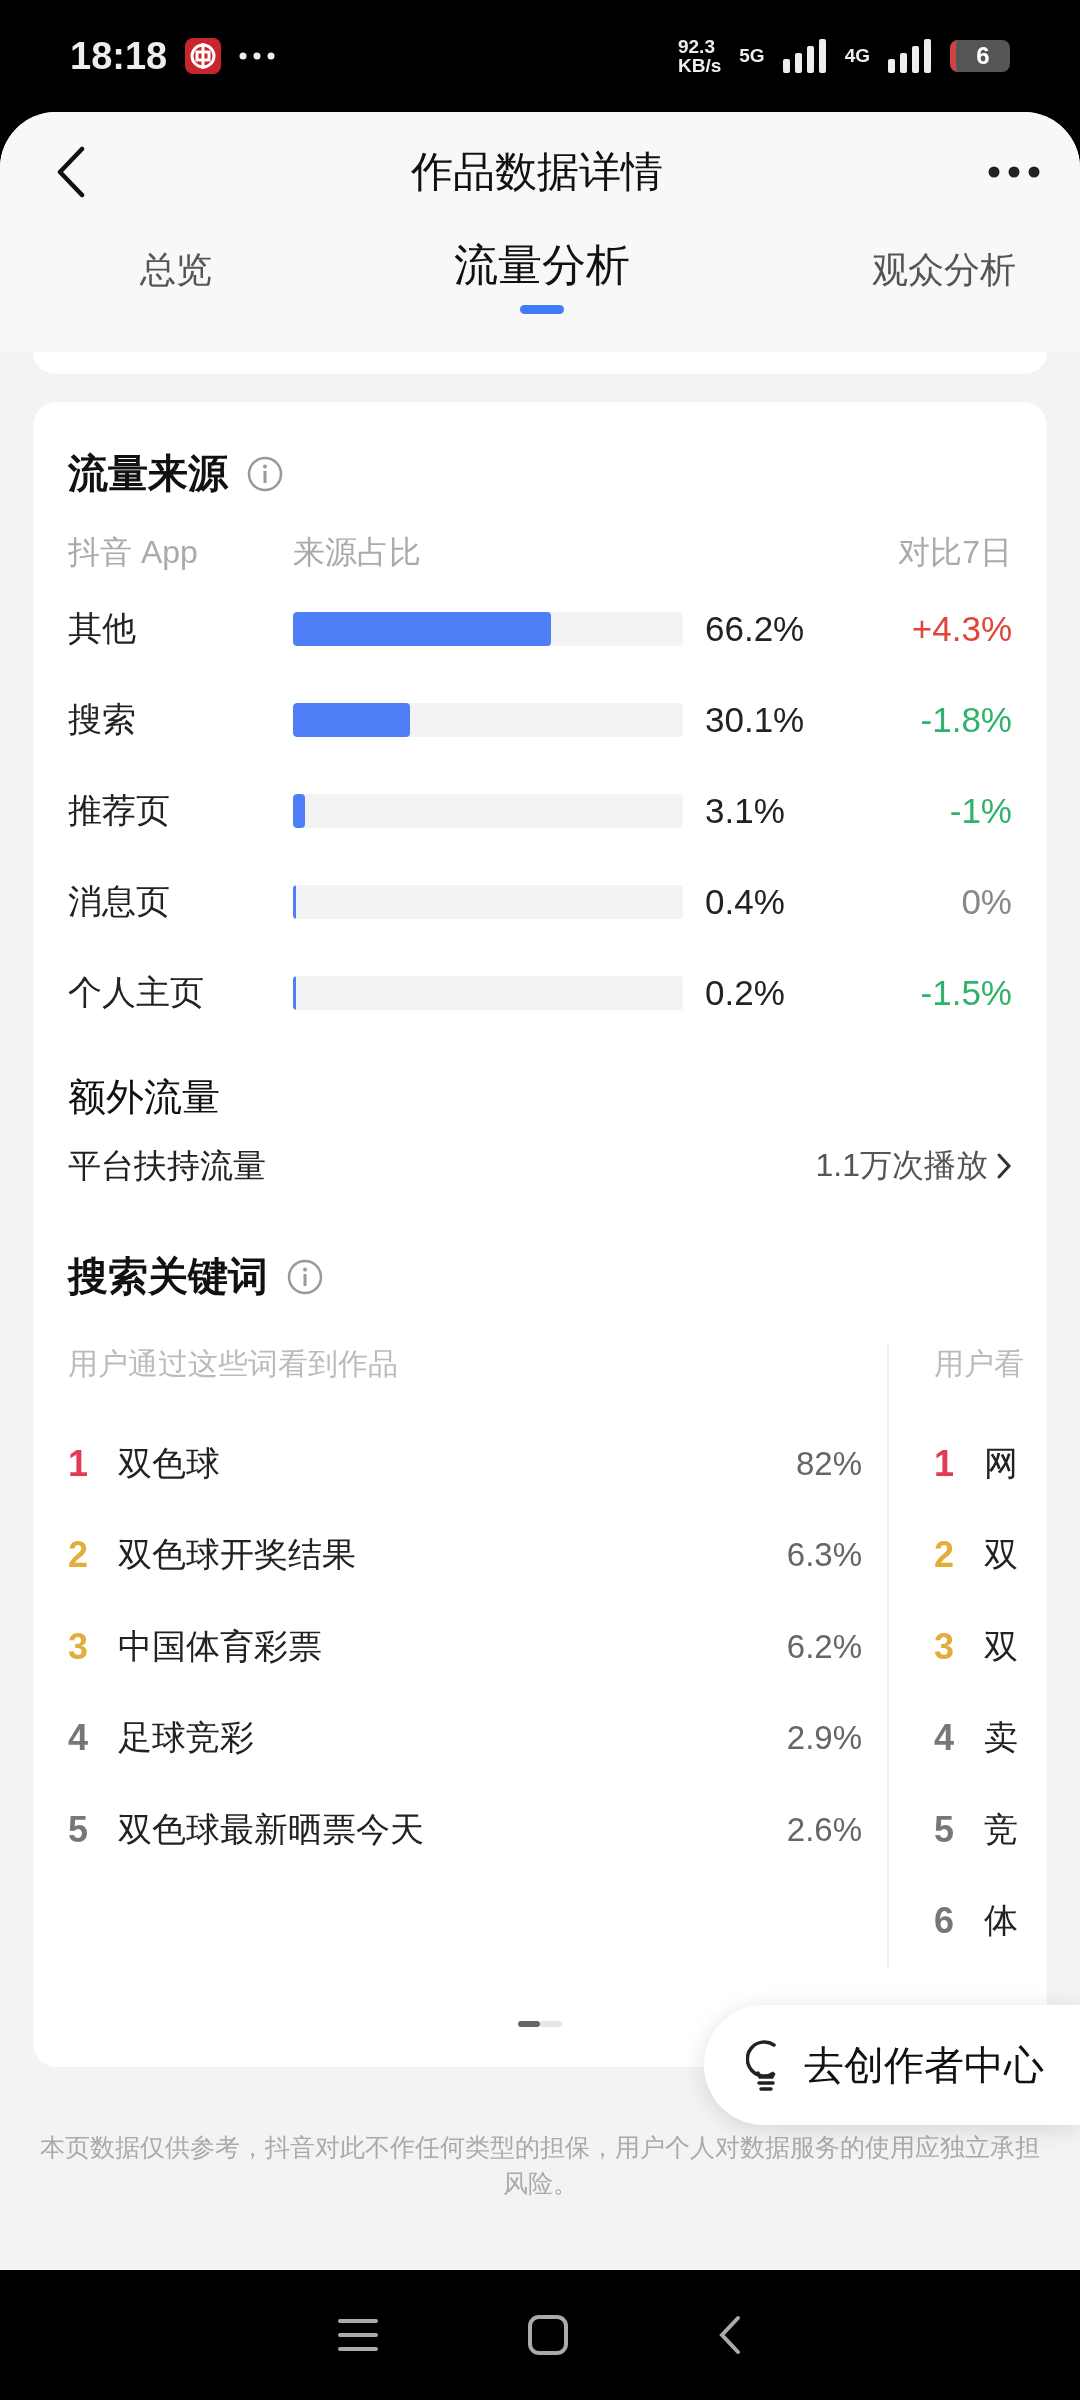 The width and height of the screenshot is (1080, 2400). What do you see at coordinates (824, 1555) in the screenshot?
I see `keyword-share: 6.3%` at bounding box center [824, 1555].